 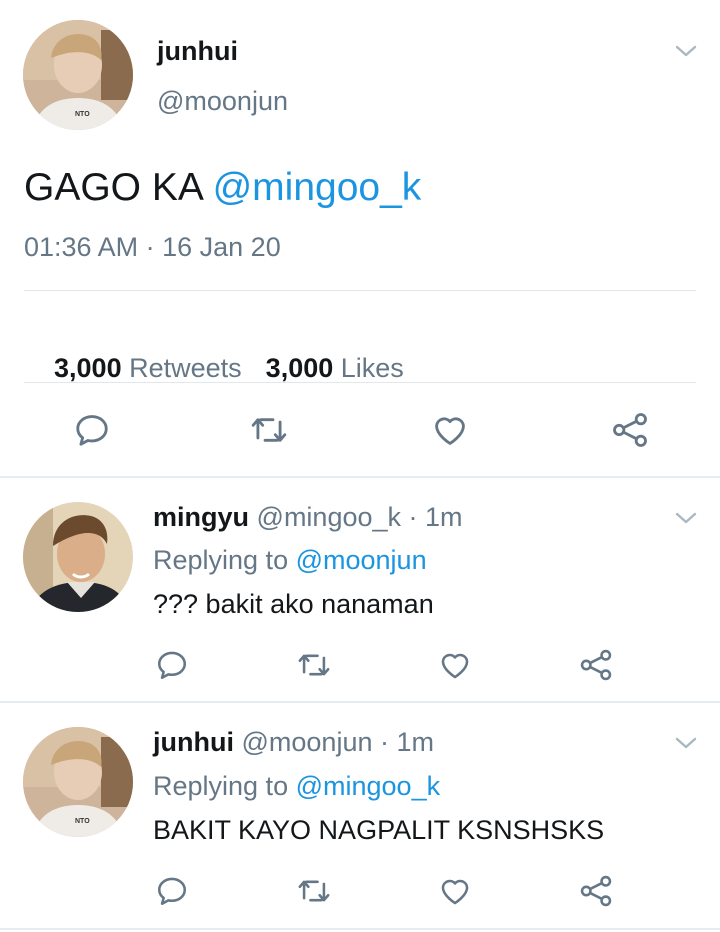 I want to click on retweet-stat: 3,000 Retweets, so click(x=148, y=368).